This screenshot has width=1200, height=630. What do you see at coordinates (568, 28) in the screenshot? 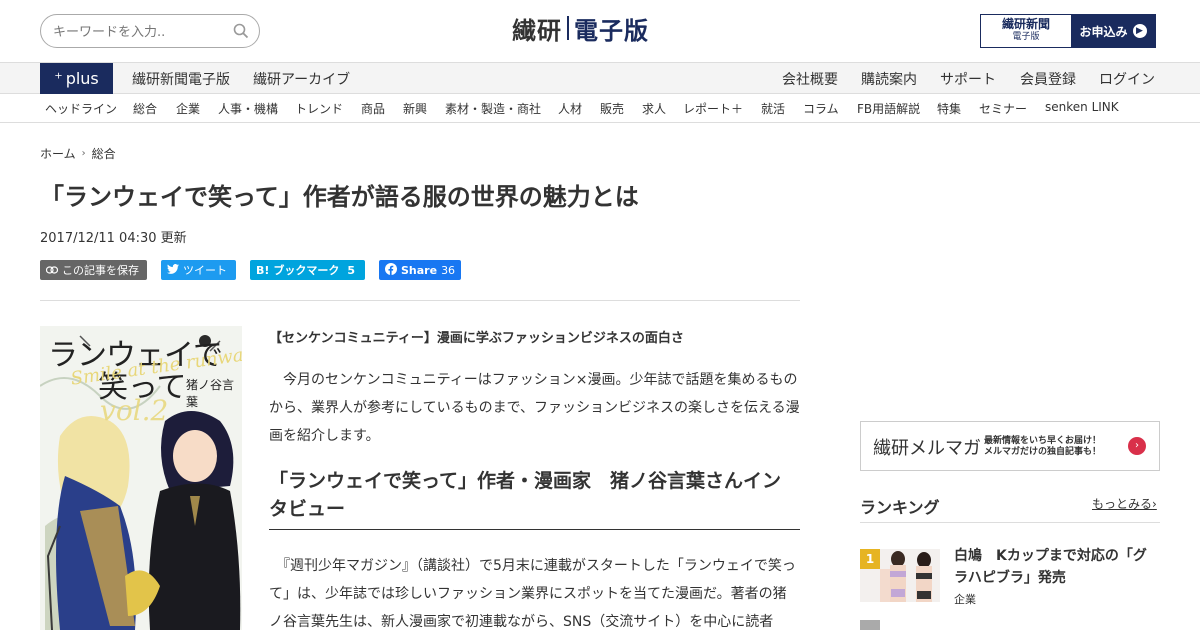
I see `logo-divider` at bounding box center [568, 28].